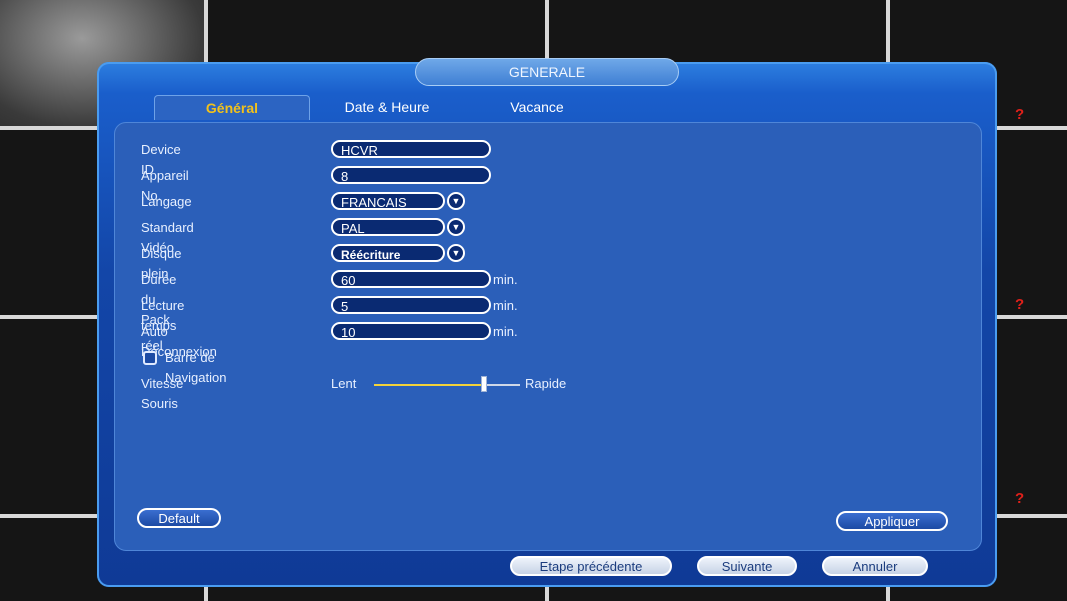  I want to click on auto-logout-input: 10, so click(411, 331).